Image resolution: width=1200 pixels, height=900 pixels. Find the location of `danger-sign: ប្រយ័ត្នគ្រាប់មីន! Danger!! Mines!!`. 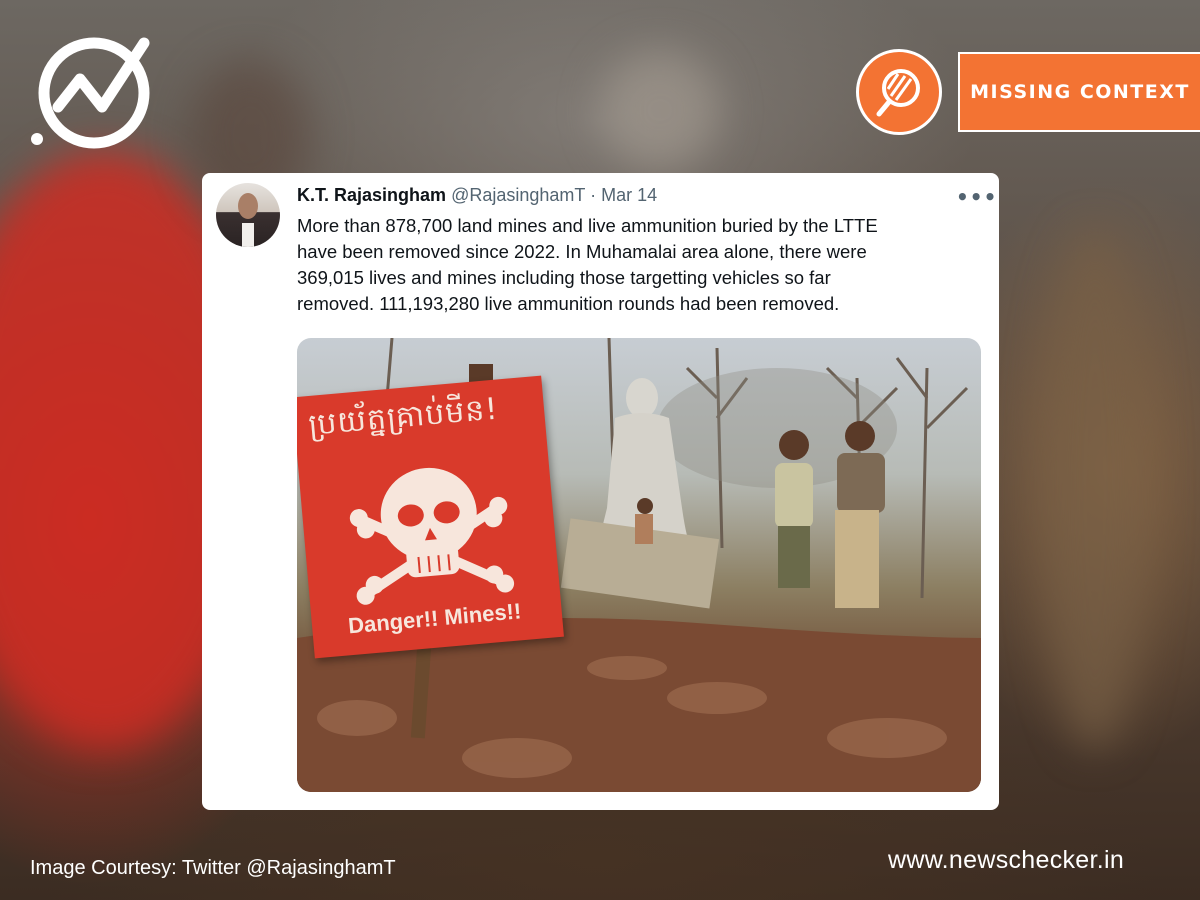

danger-sign: ប្រយ័ត្នគ្រាប់មីន! Danger!! Mines!! is located at coordinates (430, 517).